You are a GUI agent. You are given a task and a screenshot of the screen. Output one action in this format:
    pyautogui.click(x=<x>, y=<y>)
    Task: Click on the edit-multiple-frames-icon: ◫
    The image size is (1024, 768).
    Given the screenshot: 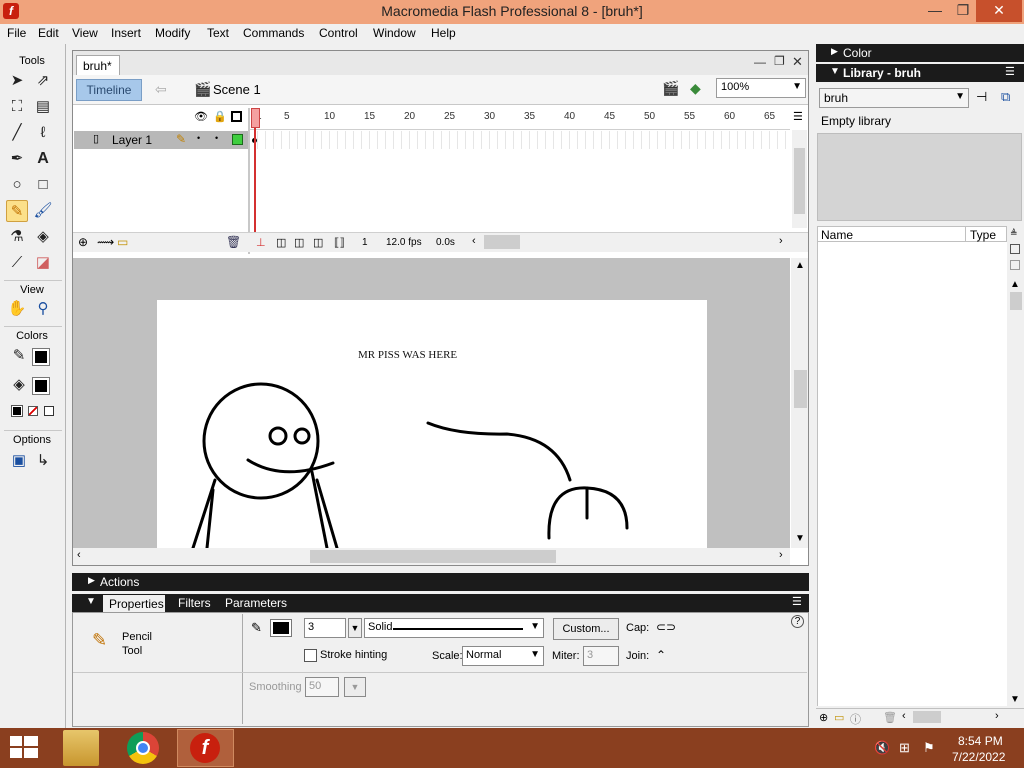 What is the action you would take?
    pyautogui.click(x=318, y=242)
    